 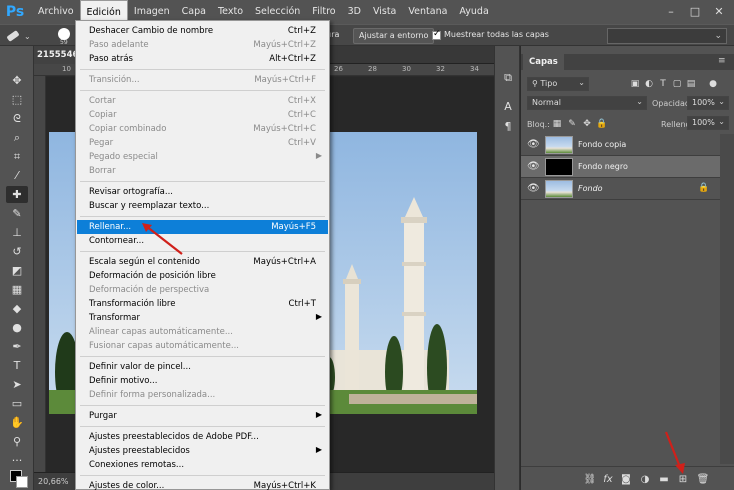 I want to click on lock-pixels-icon: ✎, so click(x=572, y=124).